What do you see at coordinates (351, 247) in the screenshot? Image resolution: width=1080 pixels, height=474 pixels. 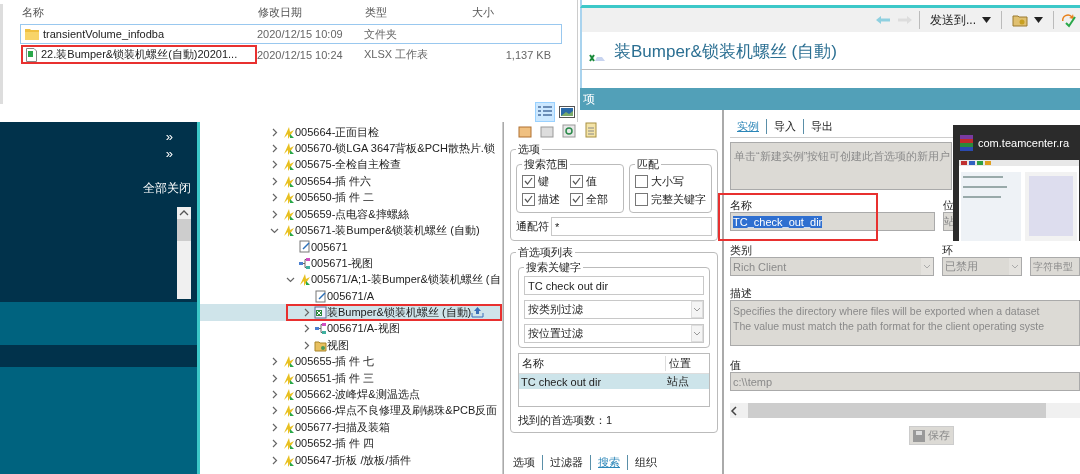 I see `tree-item: 005671` at bounding box center [351, 247].